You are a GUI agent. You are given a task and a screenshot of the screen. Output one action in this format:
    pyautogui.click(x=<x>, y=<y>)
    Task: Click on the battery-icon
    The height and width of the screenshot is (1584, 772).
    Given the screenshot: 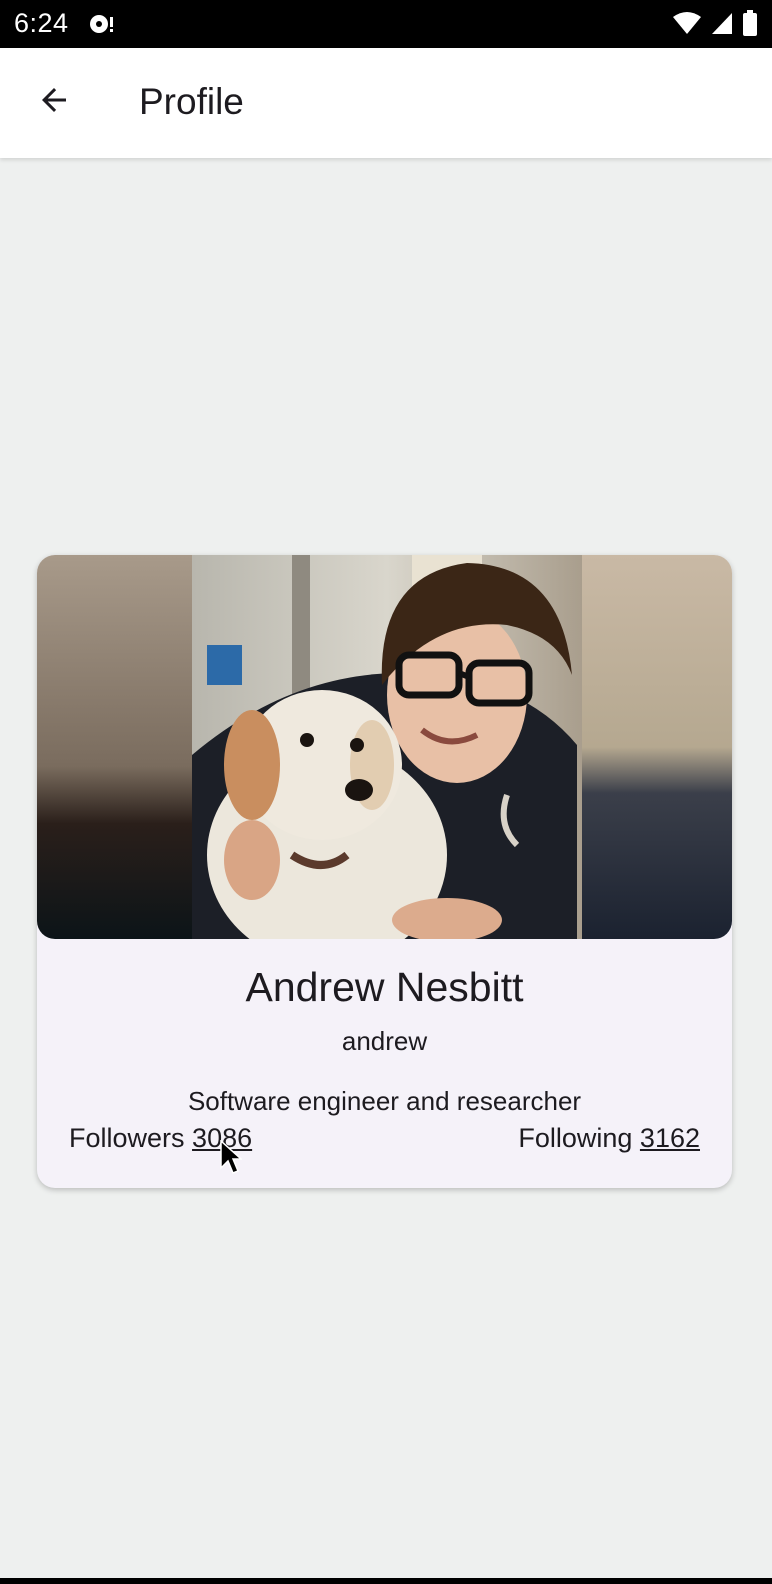 What is the action you would take?
    pyautogui.click(x=750, y=25)
    